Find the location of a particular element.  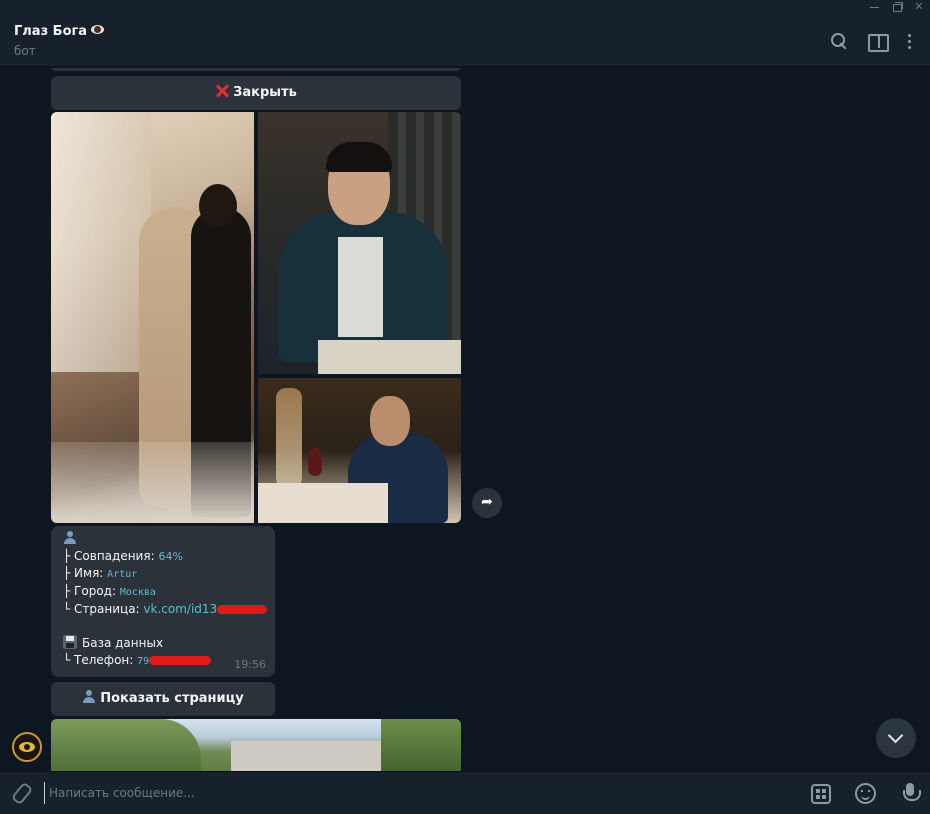

photo-2-table is located at coordinates (389, 357).